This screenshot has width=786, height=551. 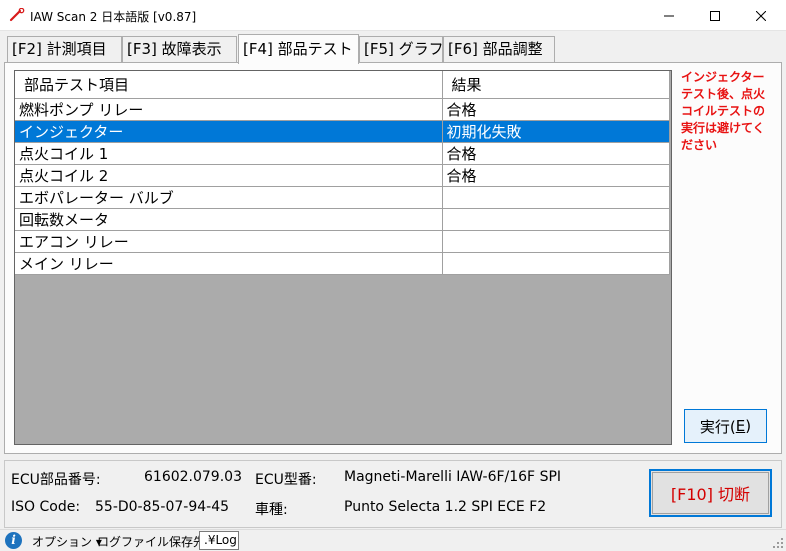 I want to click on title-bar: IAW Scan 2 日本語版 [v0.87], so click(x=393, y=15).